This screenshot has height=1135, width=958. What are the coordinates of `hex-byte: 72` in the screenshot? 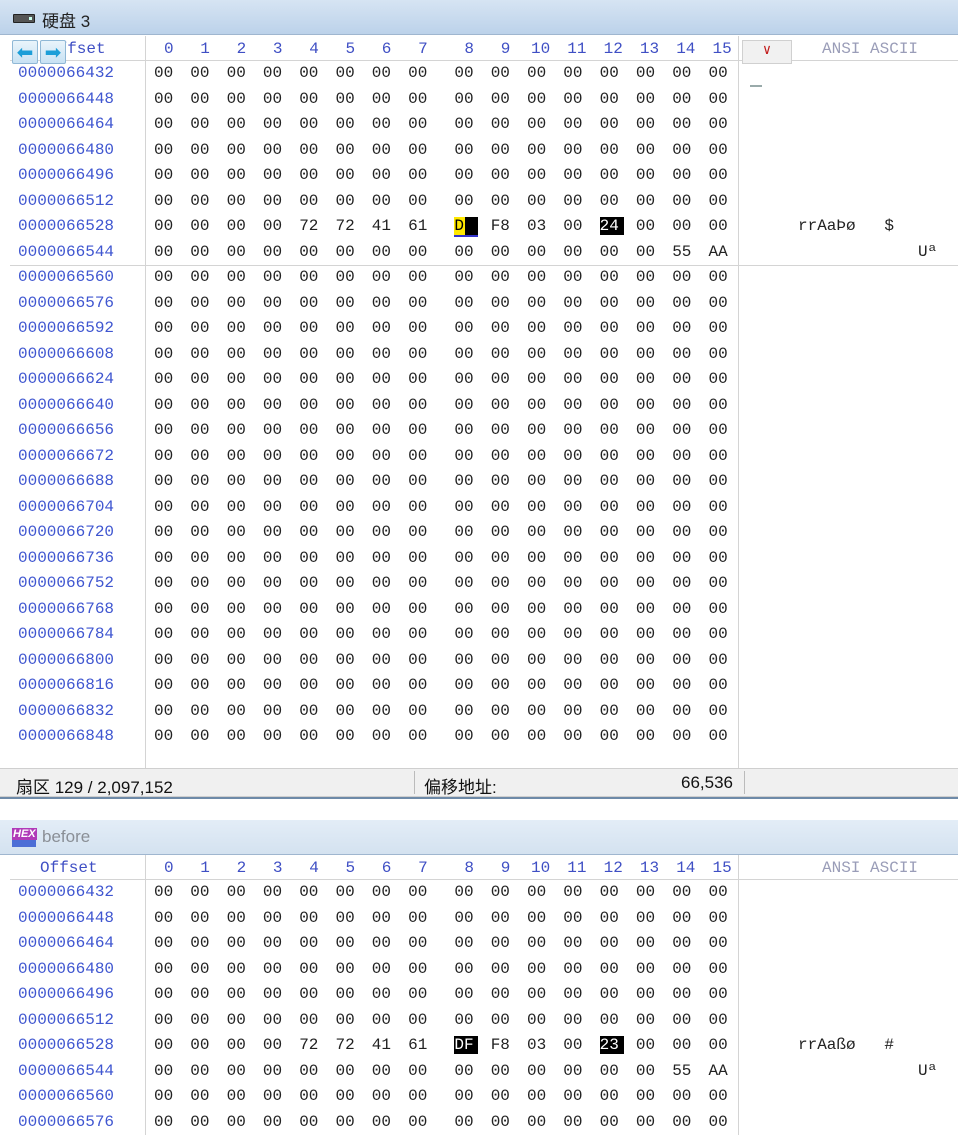 It's located at (348, 226).